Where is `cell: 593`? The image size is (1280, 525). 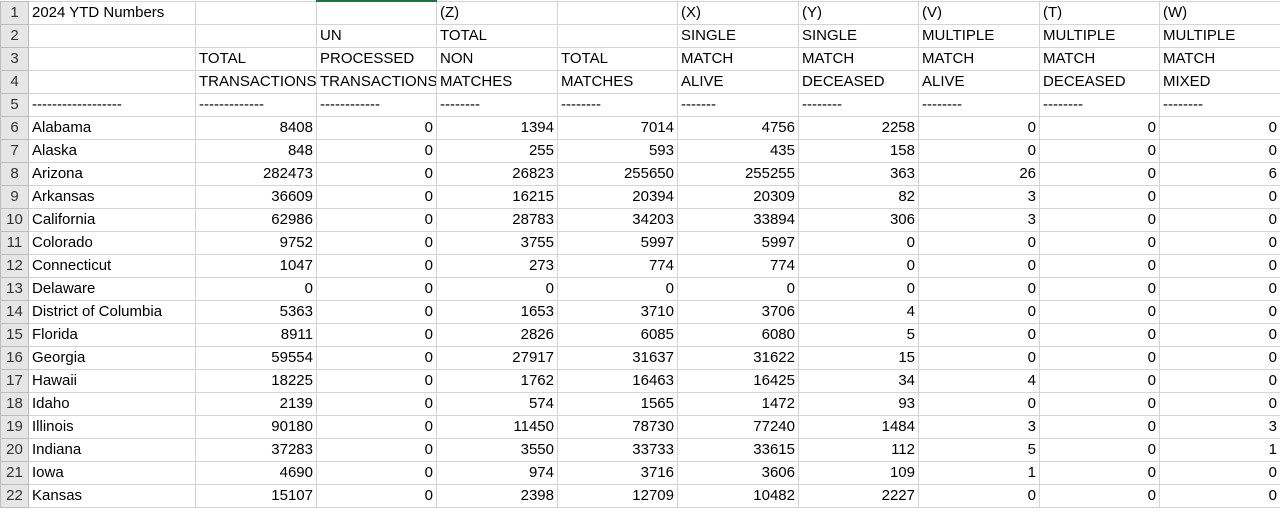
cell: 593 is located at coordinates (617, 150).